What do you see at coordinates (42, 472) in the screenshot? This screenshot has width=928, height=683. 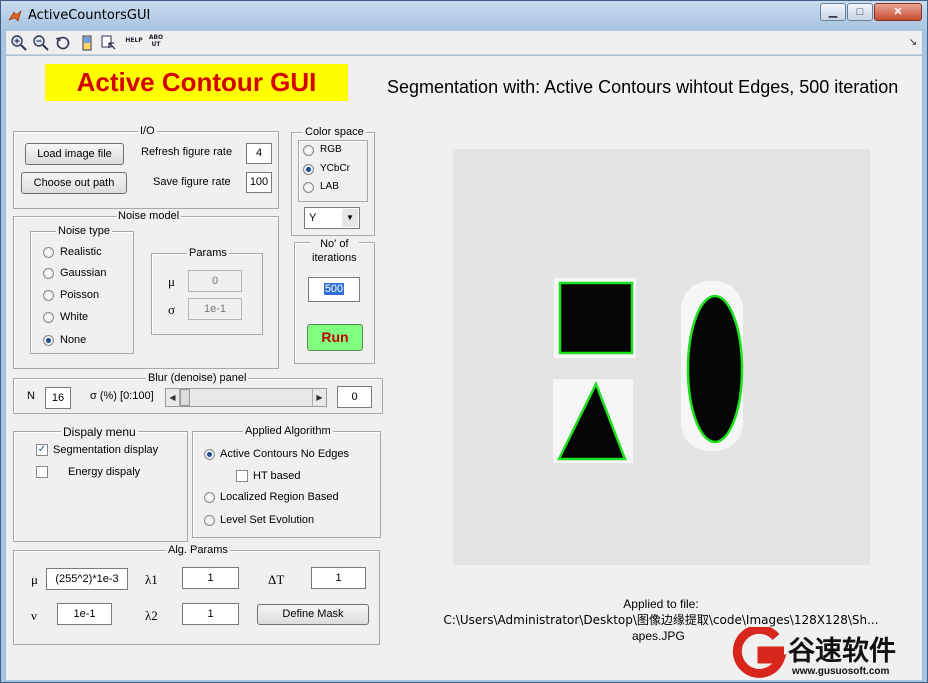 I see `energy-display-checkbox` at bounding box center [42, 472].